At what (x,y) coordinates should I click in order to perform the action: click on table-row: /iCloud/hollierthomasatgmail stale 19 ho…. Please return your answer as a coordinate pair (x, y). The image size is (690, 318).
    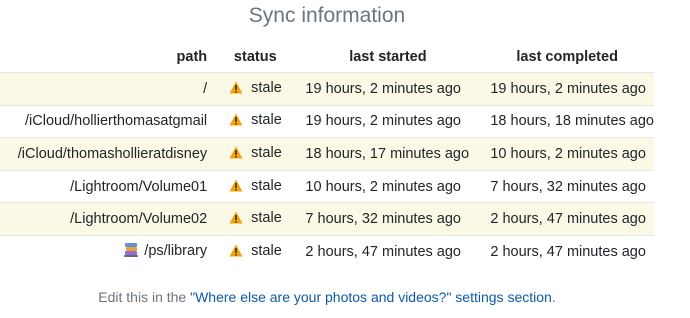
    Looking at the image, I should click on (327, 121).